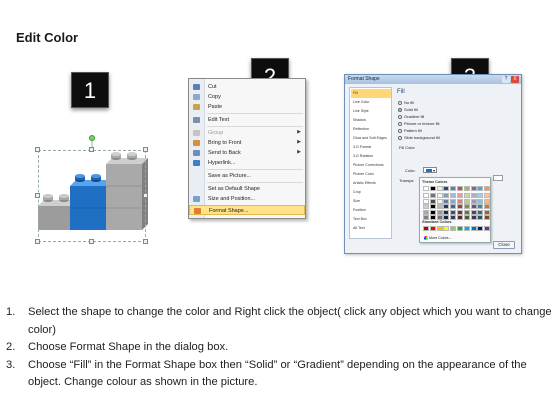 The height and width of the screenshot is (420, 560). Describe the element at coordinates (371, 102) in the screenshot. I see `nav-item-line-color: Line Color` at that location.